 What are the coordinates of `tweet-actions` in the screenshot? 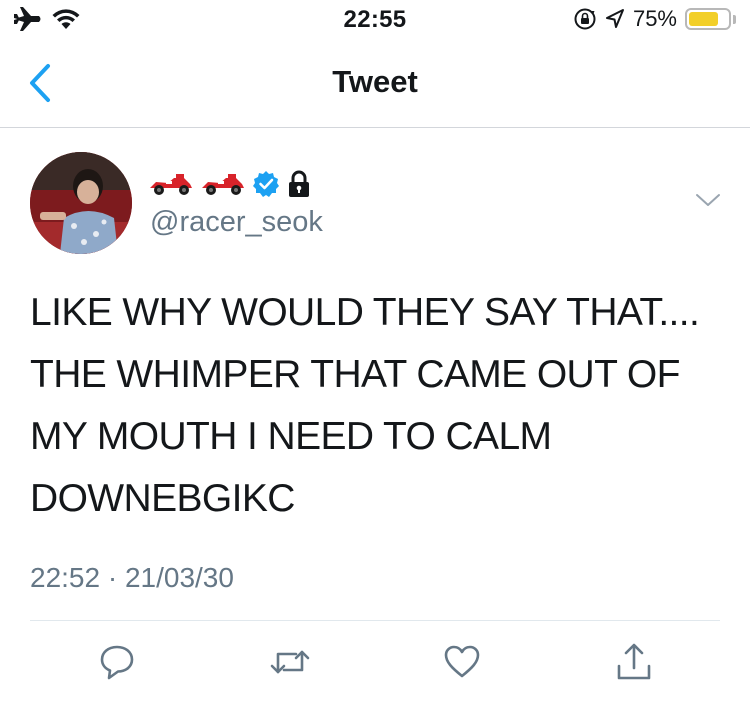 It's located at (375, 665).